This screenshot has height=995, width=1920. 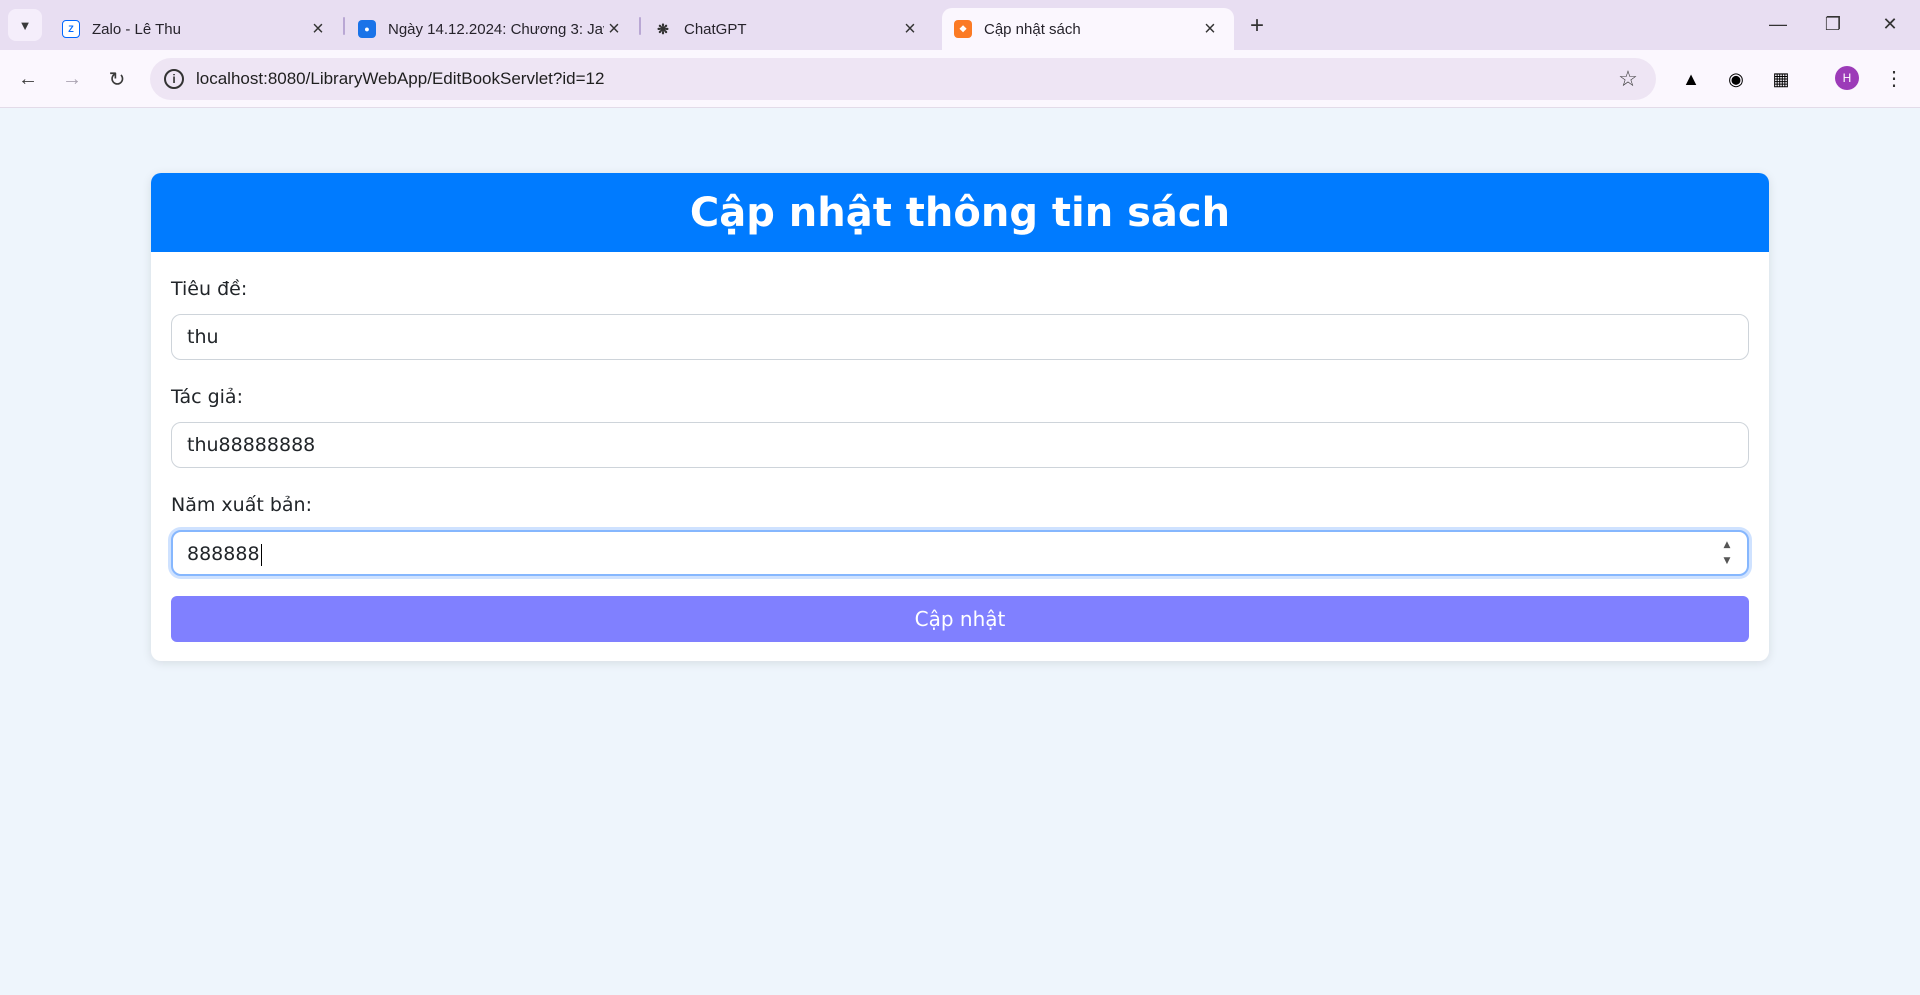 What do you see at coordinates (261, 554) in the screenshot?
I see `text-caret` at bounding box center [261, 554].